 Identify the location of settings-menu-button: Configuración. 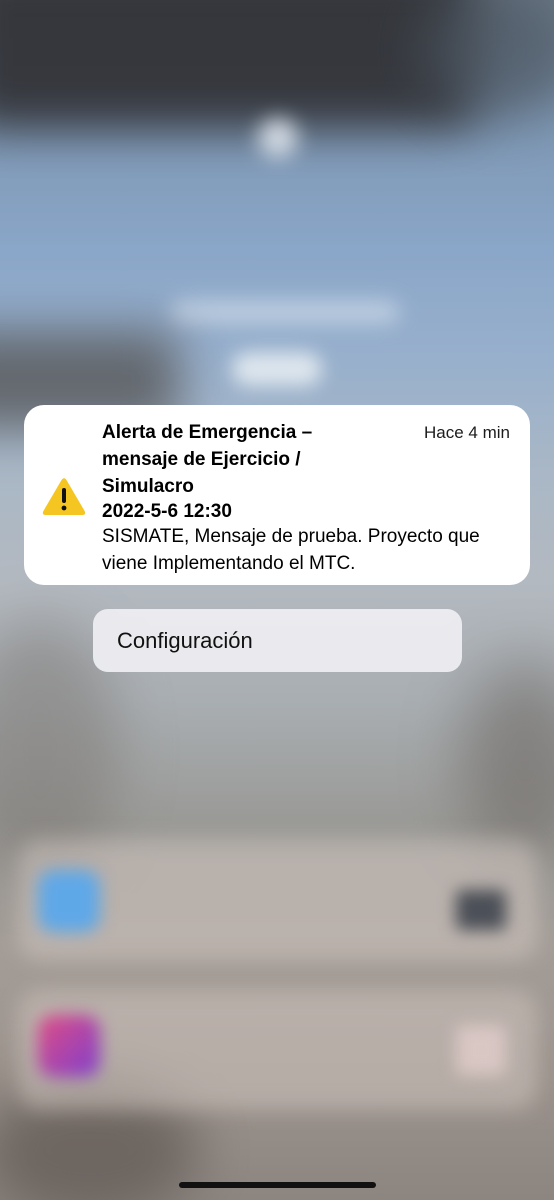
(277, 640).